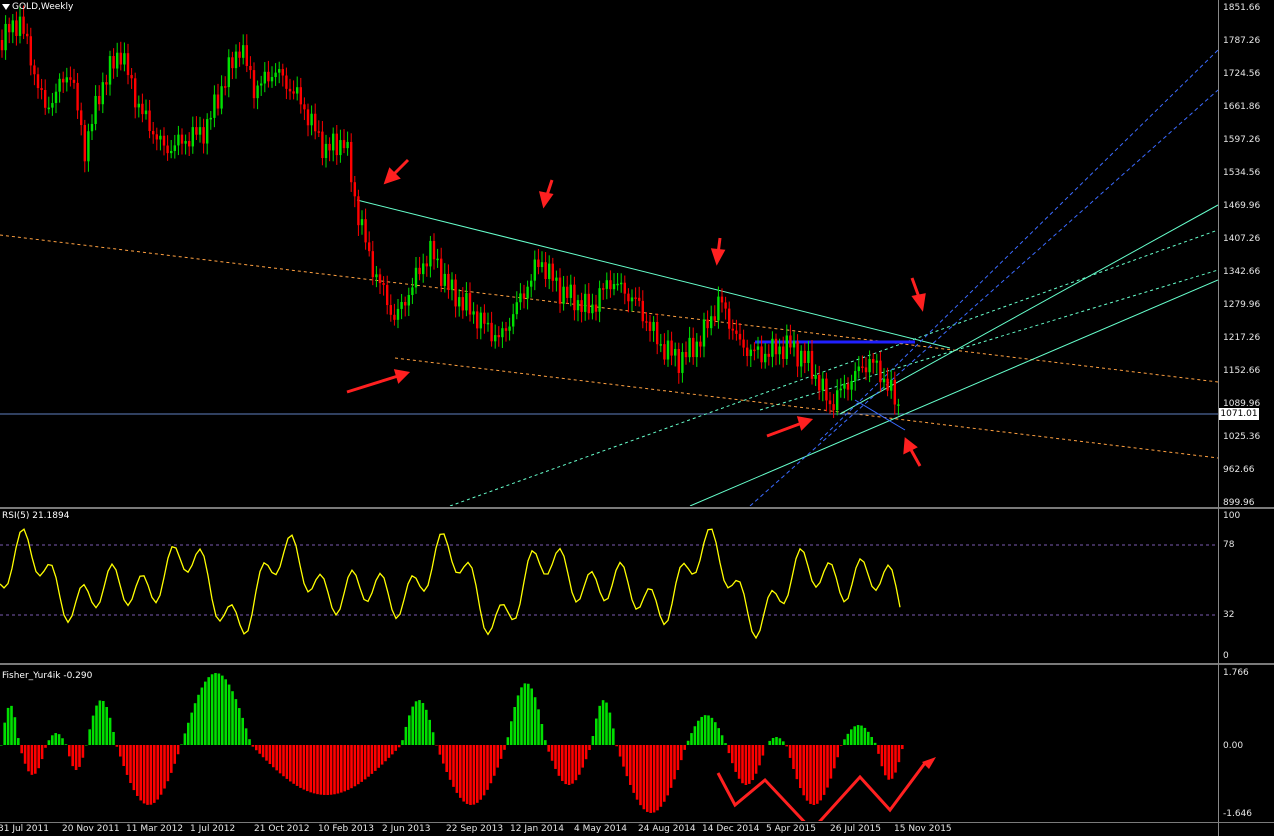 Image resolution: width=1274 pixels, height=836 pixels. What do you see at coordinates (600, 829) in the screenshot?
I see `time-label: 4 May 2014` at bounding box center [600, 829].